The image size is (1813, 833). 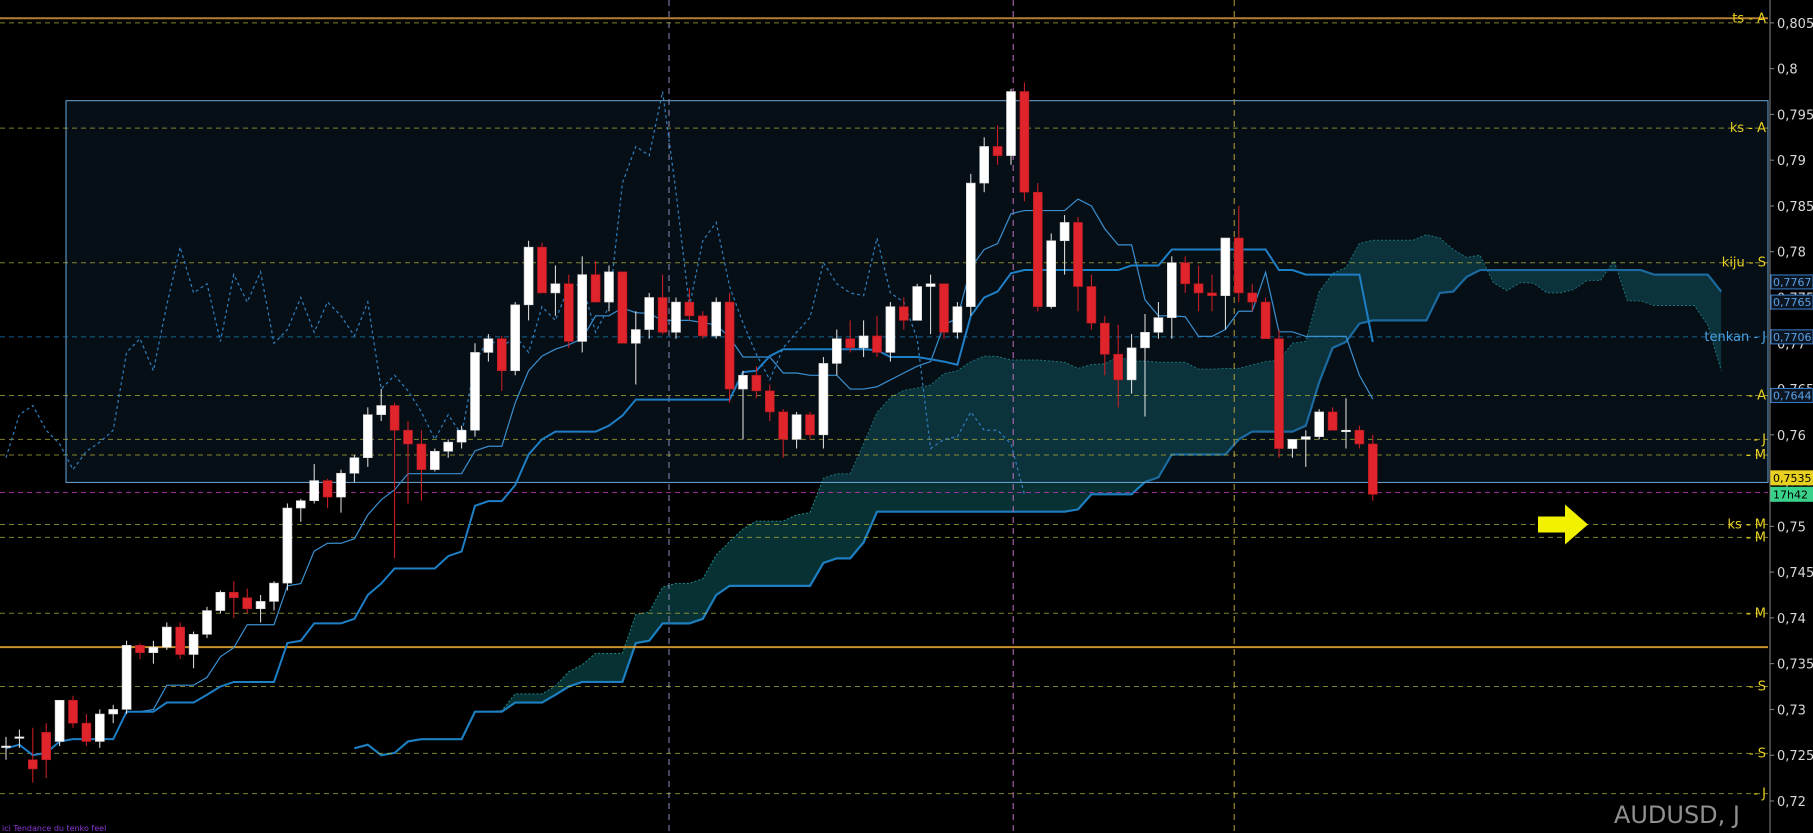 What do you see at coordinates (1757, 753) in the screenshot?
I see `level-label-13: - S` at bounding box center [1757, 753].